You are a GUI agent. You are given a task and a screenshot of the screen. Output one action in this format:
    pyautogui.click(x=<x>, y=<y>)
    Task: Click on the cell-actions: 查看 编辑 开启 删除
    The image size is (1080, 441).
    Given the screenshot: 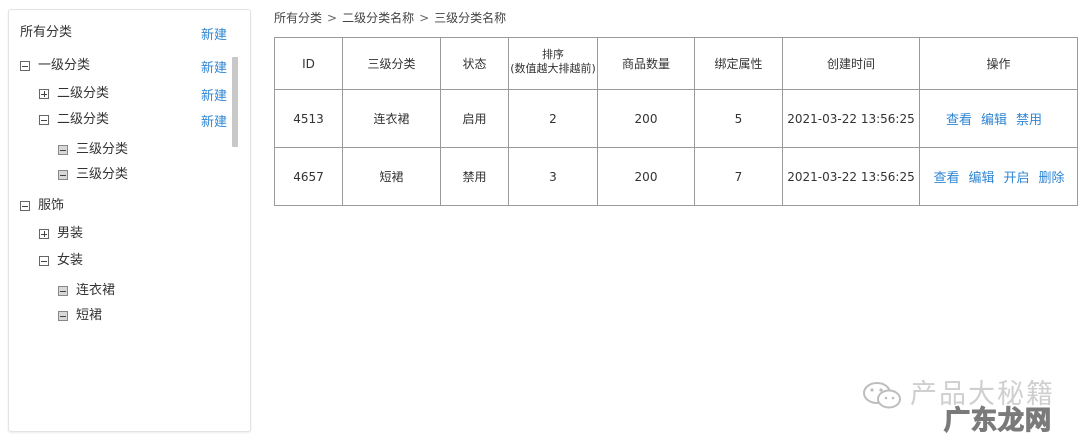 What is the action you would take?
    pyautogui.click(x=998, y=176)
    